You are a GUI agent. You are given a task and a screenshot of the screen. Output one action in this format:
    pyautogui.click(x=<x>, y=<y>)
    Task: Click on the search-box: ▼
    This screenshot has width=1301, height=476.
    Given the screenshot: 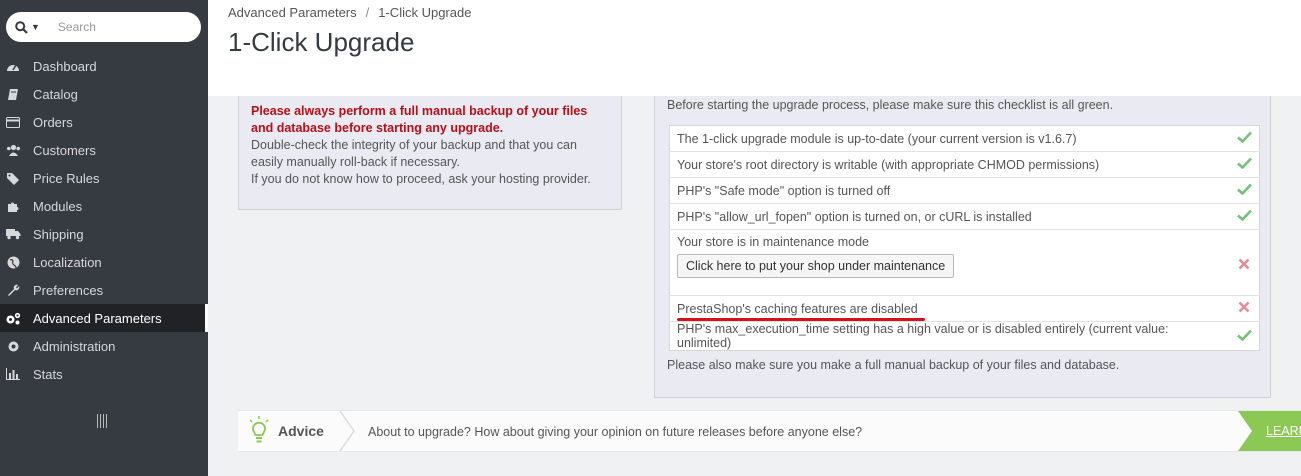 What is the action you would take?
    pyautogui.click(x=103, y=27)
    